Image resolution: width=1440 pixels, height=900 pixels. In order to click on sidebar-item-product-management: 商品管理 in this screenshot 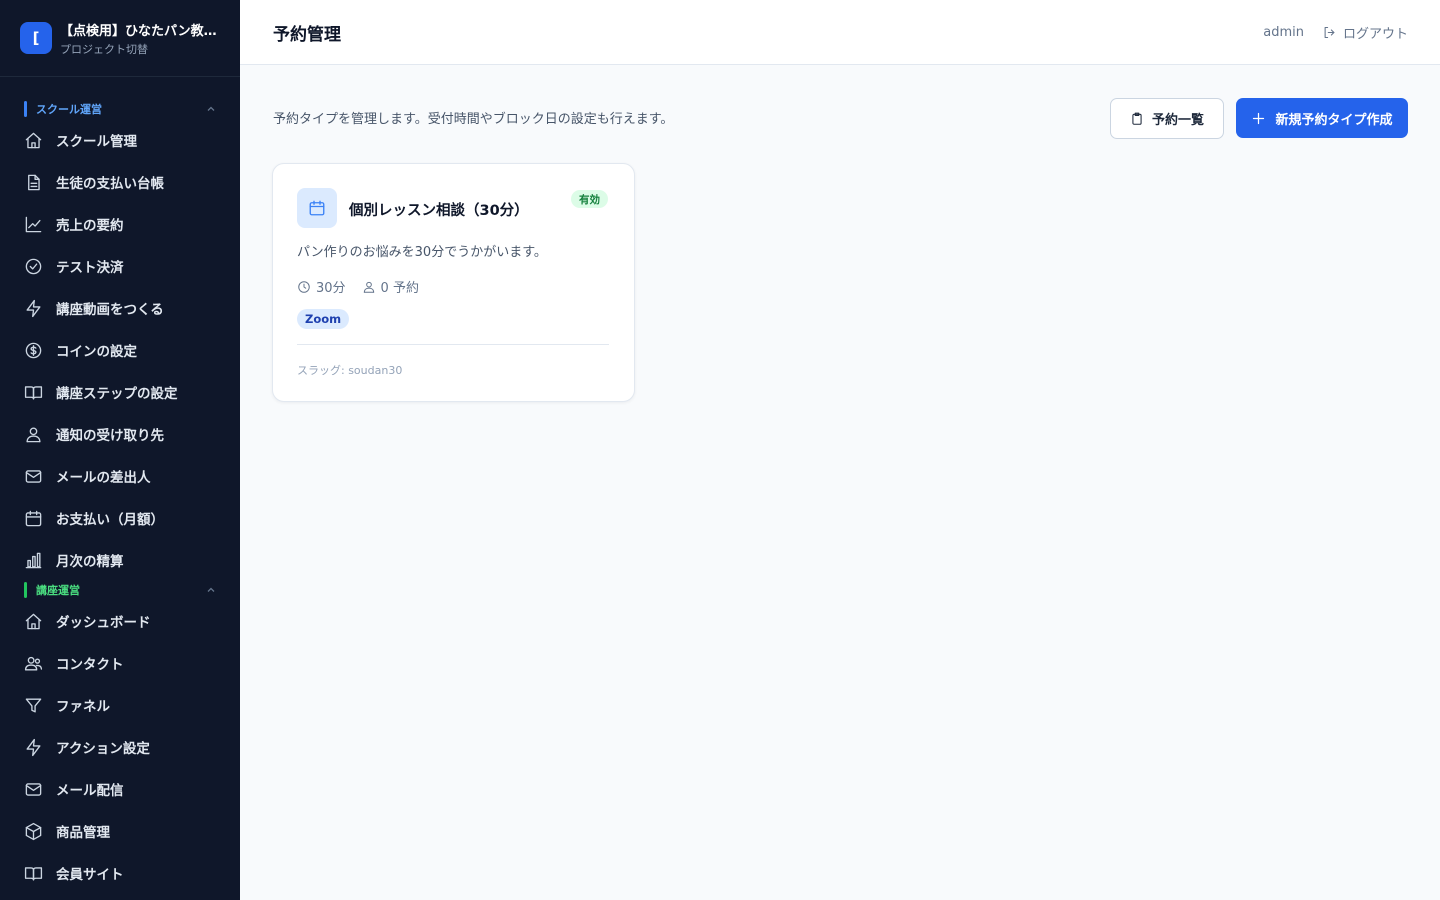, I will do `click(120, 831)`.